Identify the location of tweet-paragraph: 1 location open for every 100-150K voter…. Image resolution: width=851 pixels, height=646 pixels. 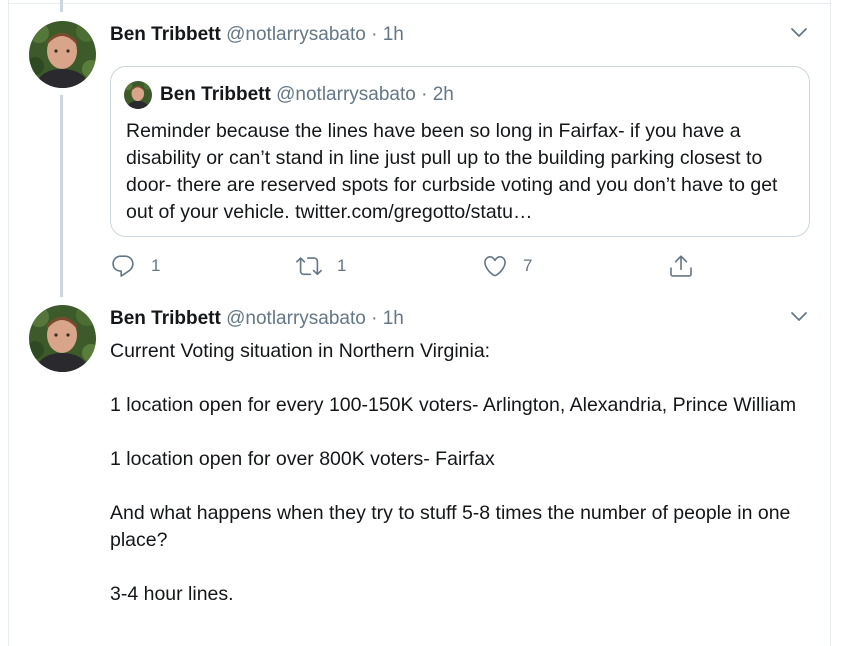
(453, 405).